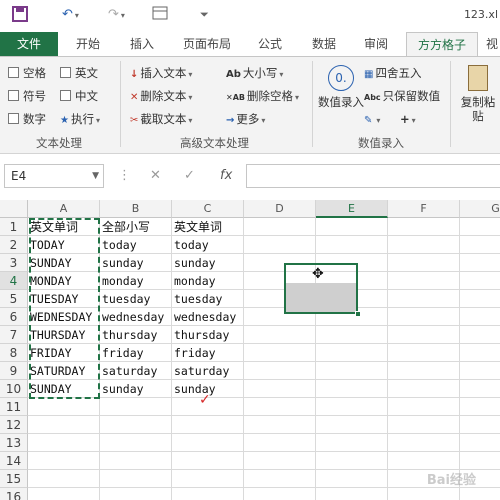 Image resolution: width=500 pixels, height=500 pixels. Describe the element at coordinates (480, 494) in the screenshot. I see `cell-g16` at that location.